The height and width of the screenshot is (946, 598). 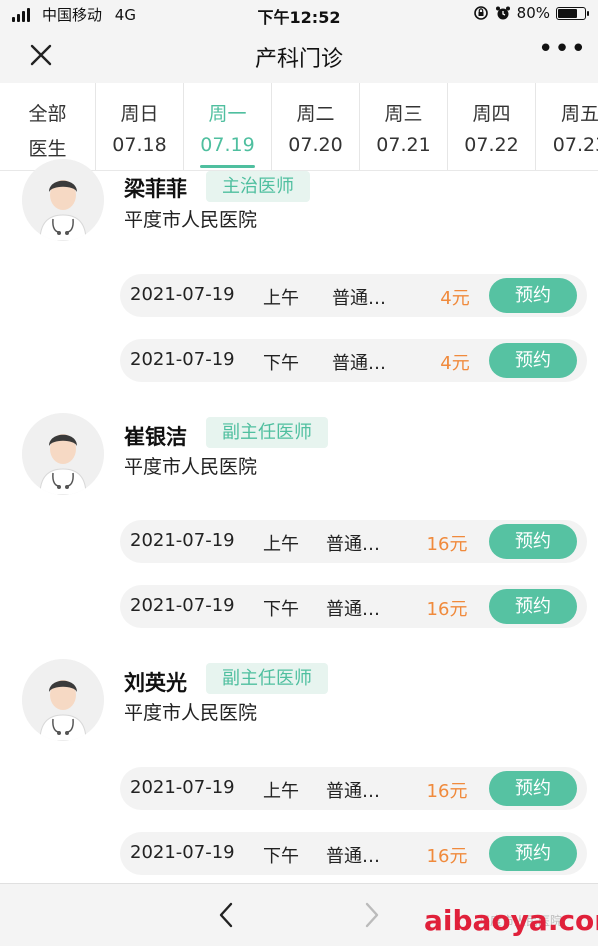 What do you see at coordinates (315, 145) in the screenshot?
I see `tab-sublabel: 07.20` at bounding box center [315, 145].